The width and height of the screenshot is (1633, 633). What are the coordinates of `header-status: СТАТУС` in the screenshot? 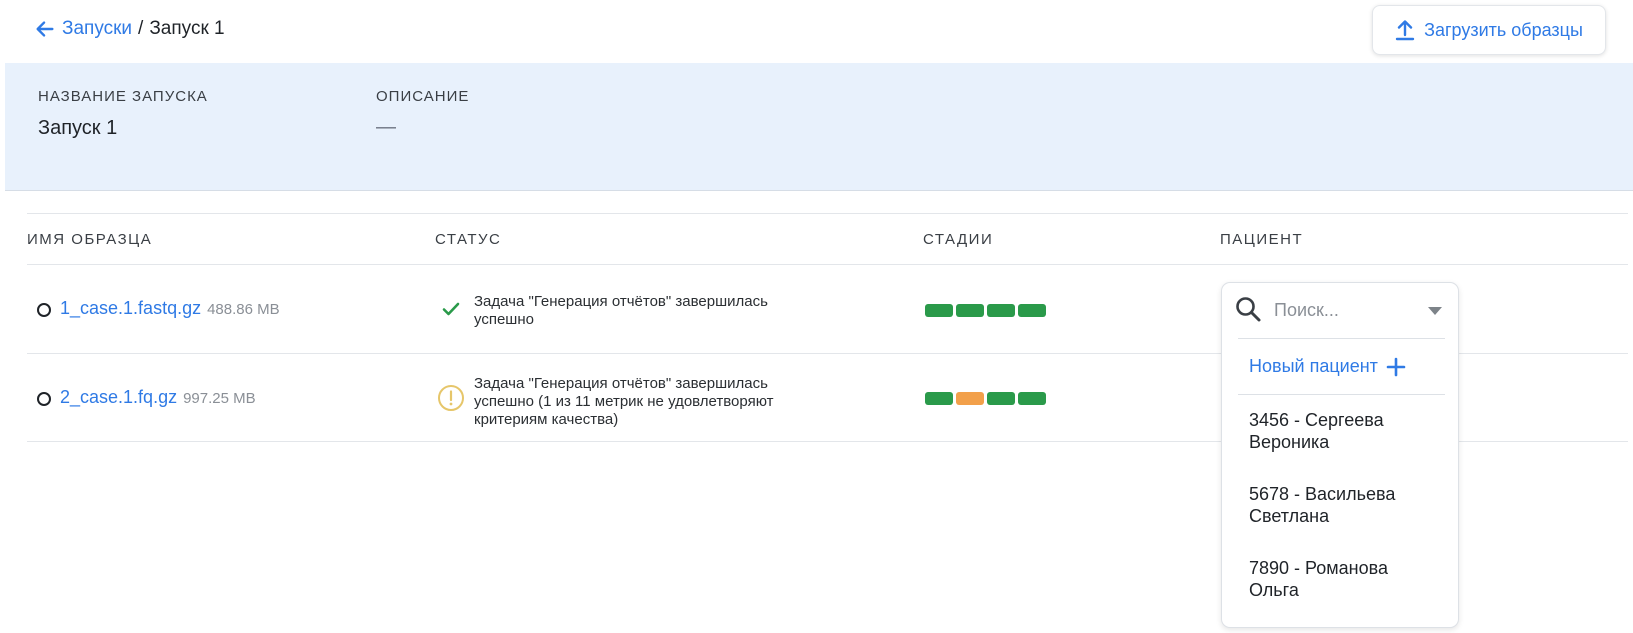 It's located at (468, 239).